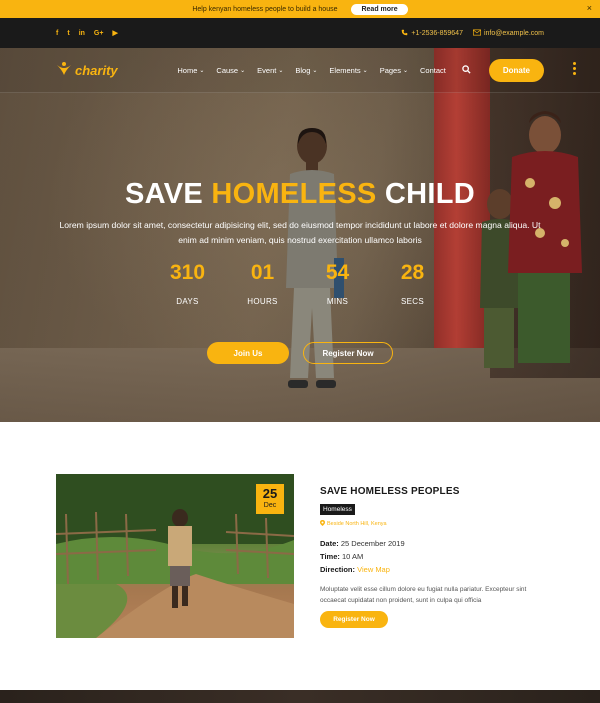 The width and height of the screenshot is (600, 703). What do you see at coordinates (262, 301) in the screenshot?
I see `countdown-label: HOURS` at bounding box center [262, 301].